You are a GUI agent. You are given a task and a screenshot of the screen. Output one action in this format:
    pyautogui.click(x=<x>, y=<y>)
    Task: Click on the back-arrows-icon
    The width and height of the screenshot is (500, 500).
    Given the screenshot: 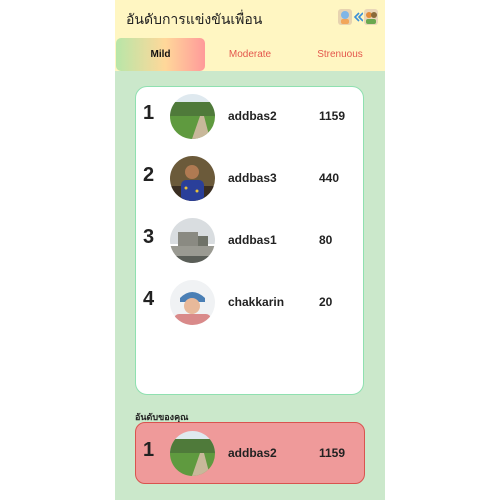 What is the action you would take?
    pyautogui.click(x=358, y=17)
    